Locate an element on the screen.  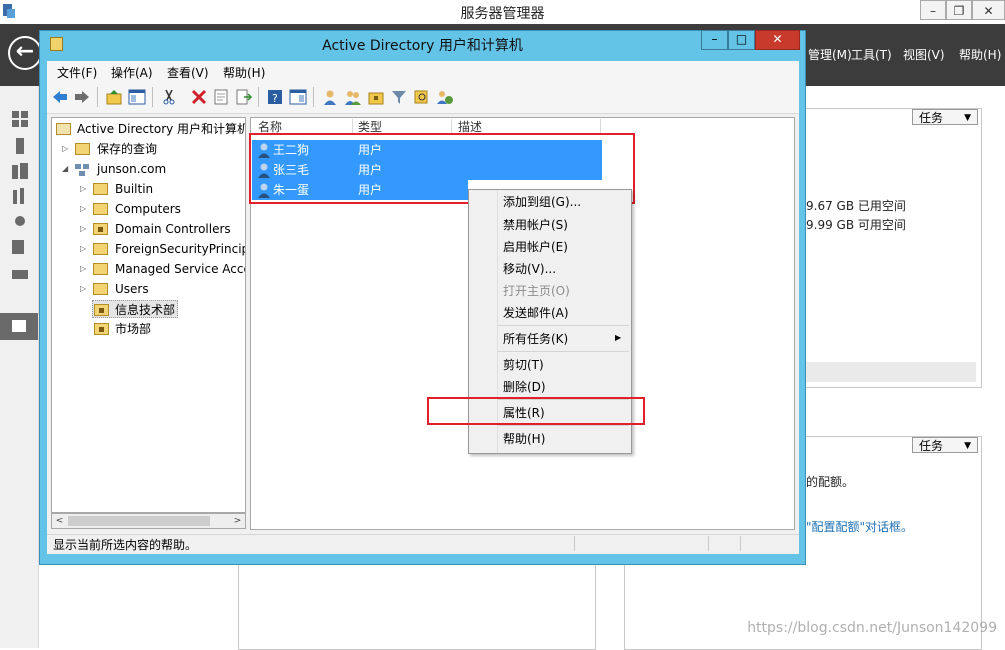
properties-icon is located at coordinates (221, 97).